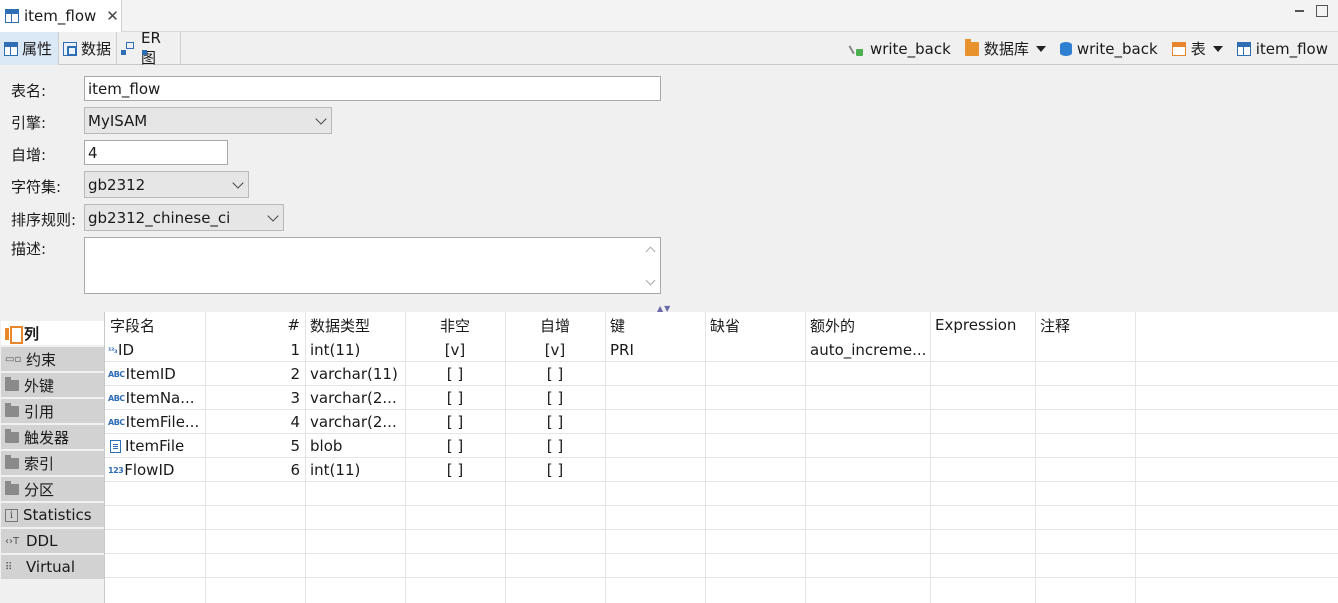 The image size is (1338, 603). What do you see at coordinates (1300, 11) in the screenshot?
I see `minimize-icon` at bounding box center [1300, 11].